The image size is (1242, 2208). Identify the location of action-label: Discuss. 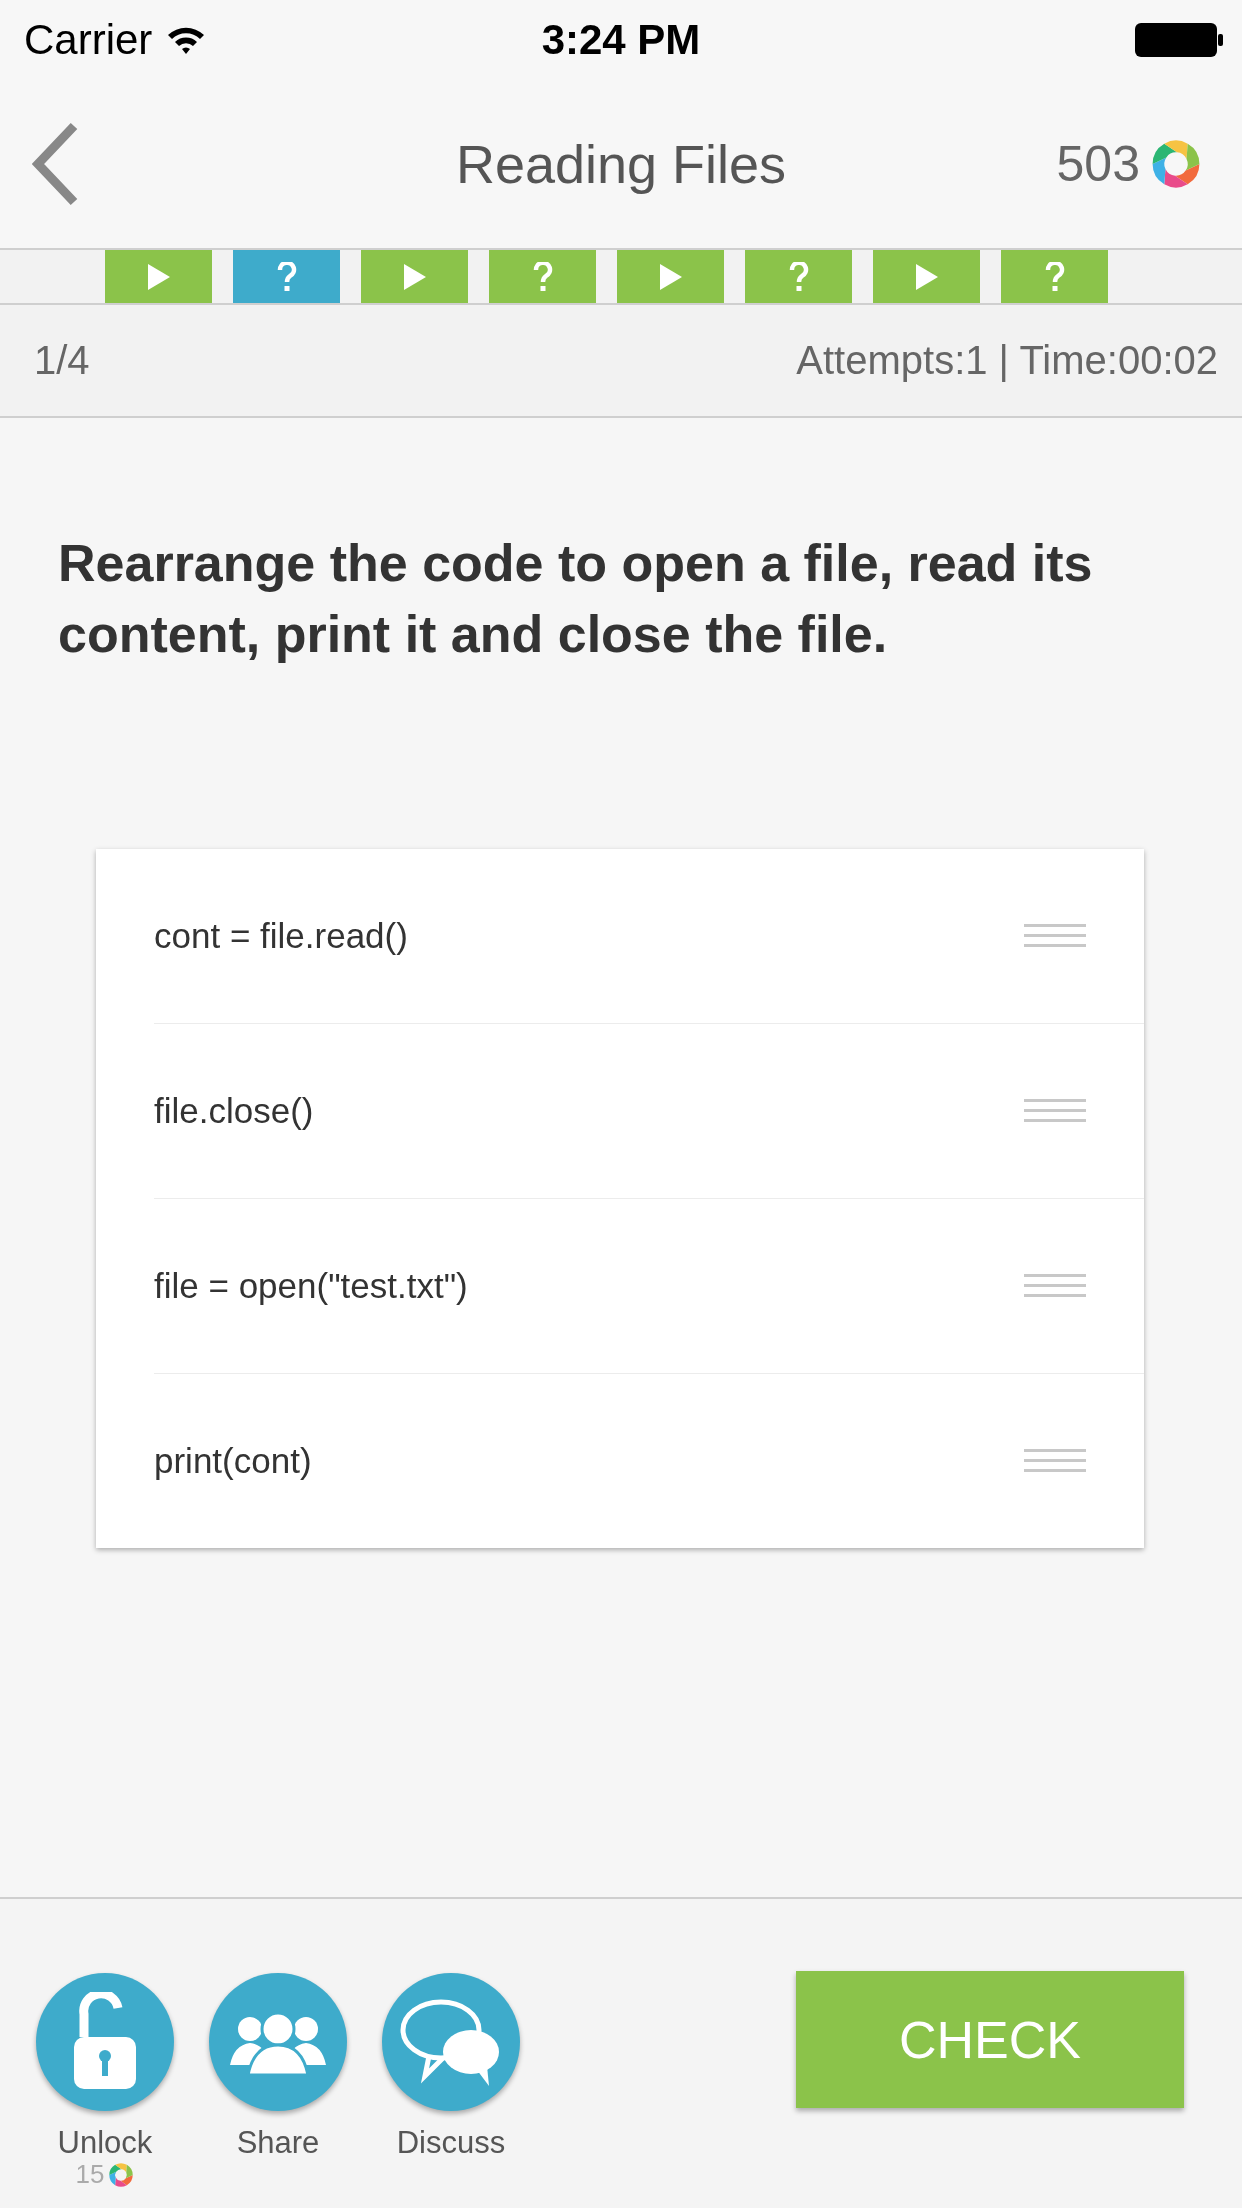
(451, 2143).